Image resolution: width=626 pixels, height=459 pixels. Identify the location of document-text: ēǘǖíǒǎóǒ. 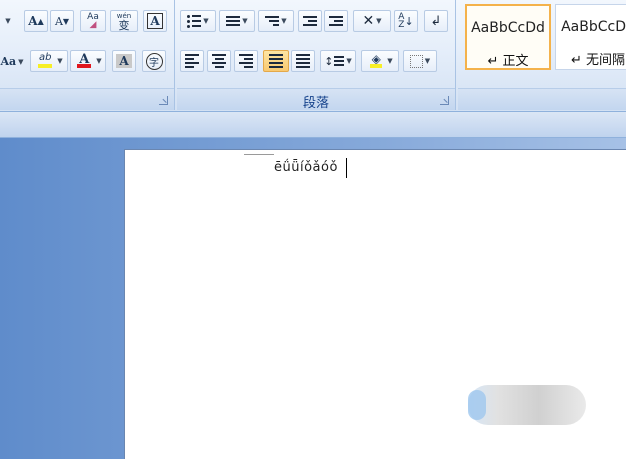
(306, 167).